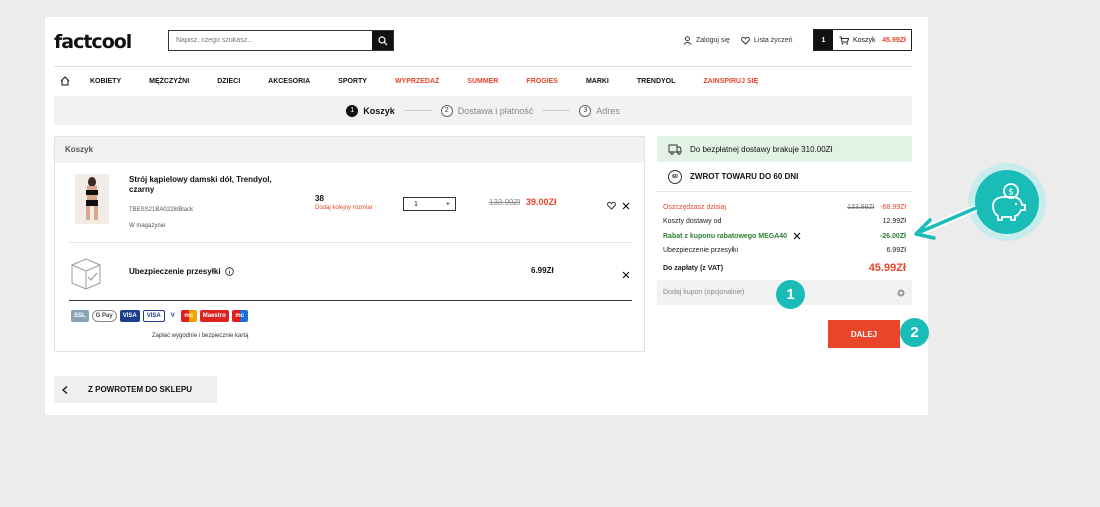 This screenshot has width=1100, height=507. I want to click on piggy-bank-icon: $, so click(1009, 202).